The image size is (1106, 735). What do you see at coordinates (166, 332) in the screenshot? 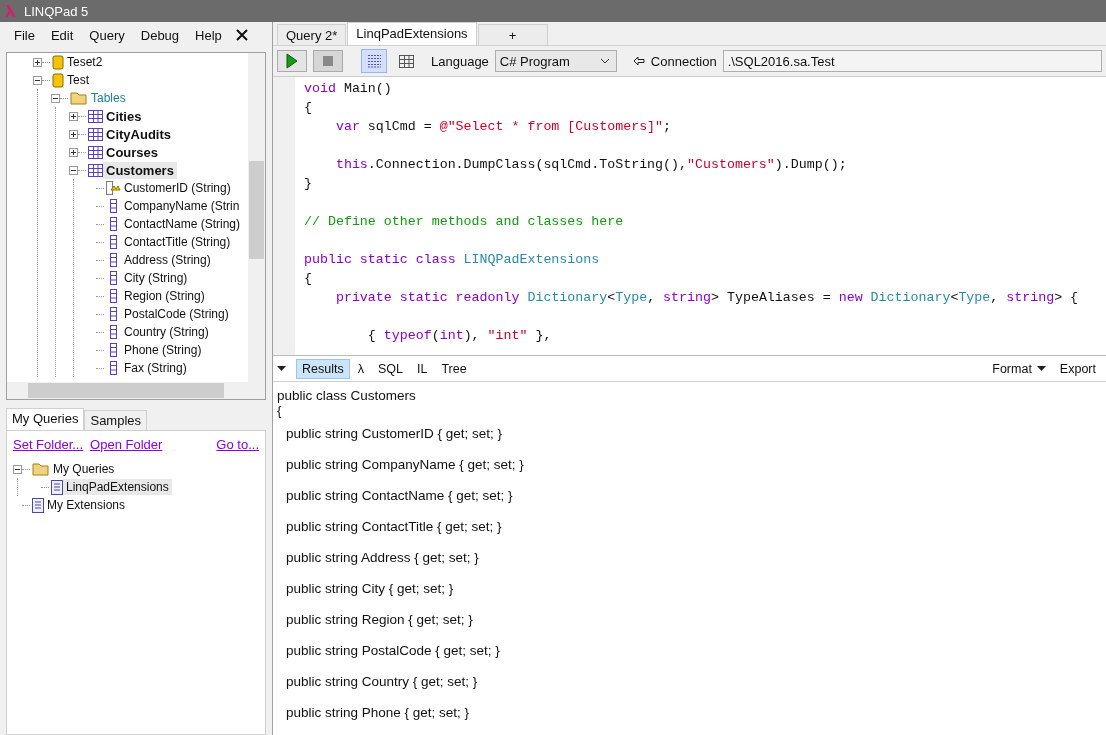
I see `tree-item: Country (String)` at bounding box center [166, 332].